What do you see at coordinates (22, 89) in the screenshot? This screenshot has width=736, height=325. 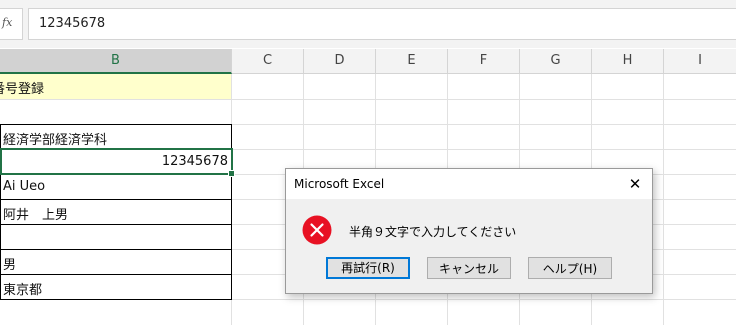 I see `title-text: 番号登録` at bounding box center [22, 89].